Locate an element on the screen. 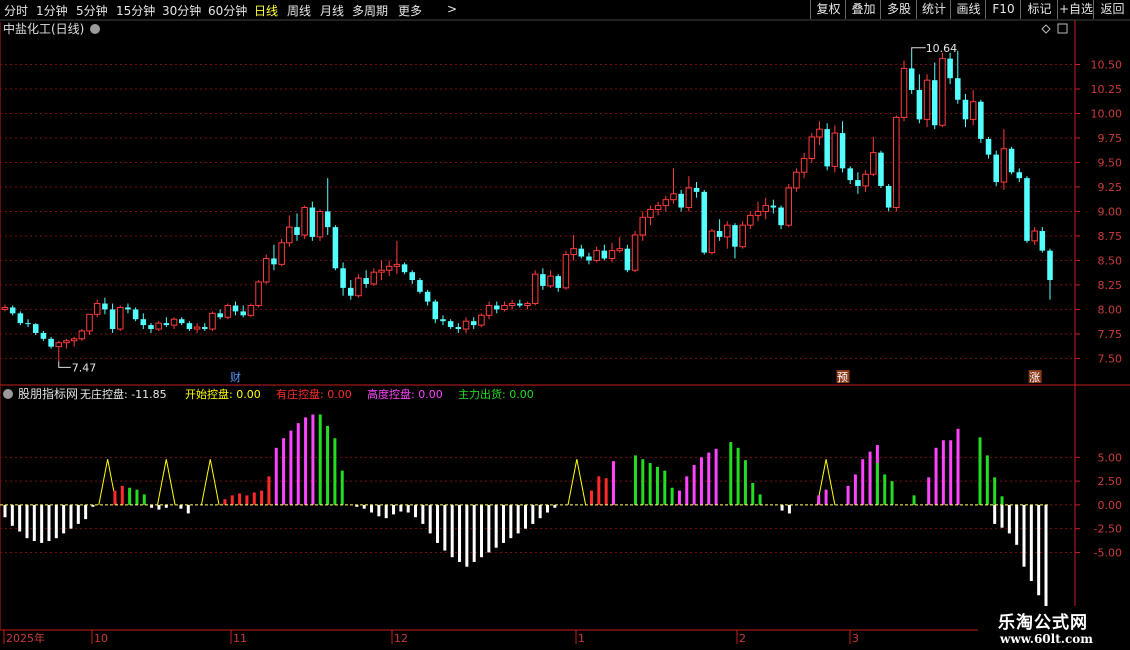 The width and height of the screenshot is (1130, 650). indicator-value-2: 有庄控盘: 0.00 is located at coordinates (314, 394).